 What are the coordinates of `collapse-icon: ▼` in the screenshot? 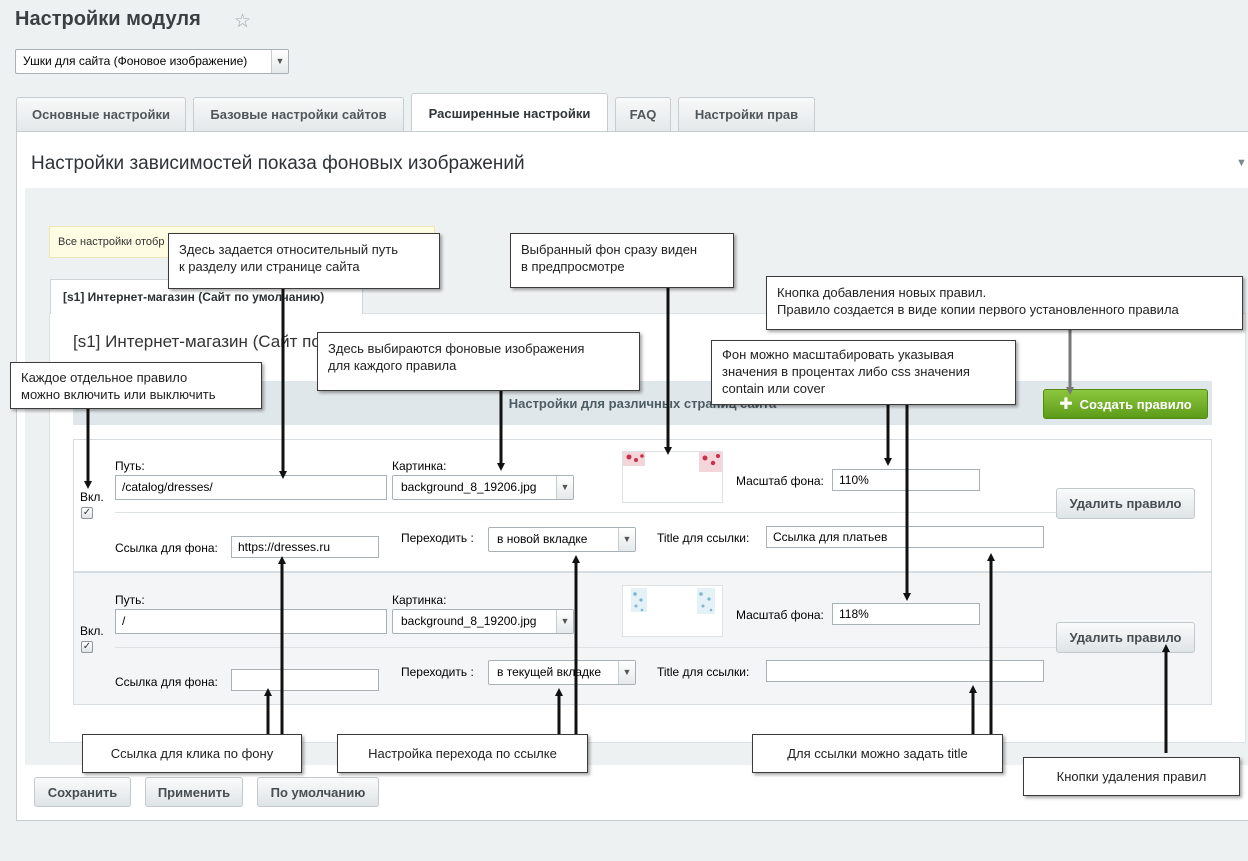 It's located at (1241, 163).